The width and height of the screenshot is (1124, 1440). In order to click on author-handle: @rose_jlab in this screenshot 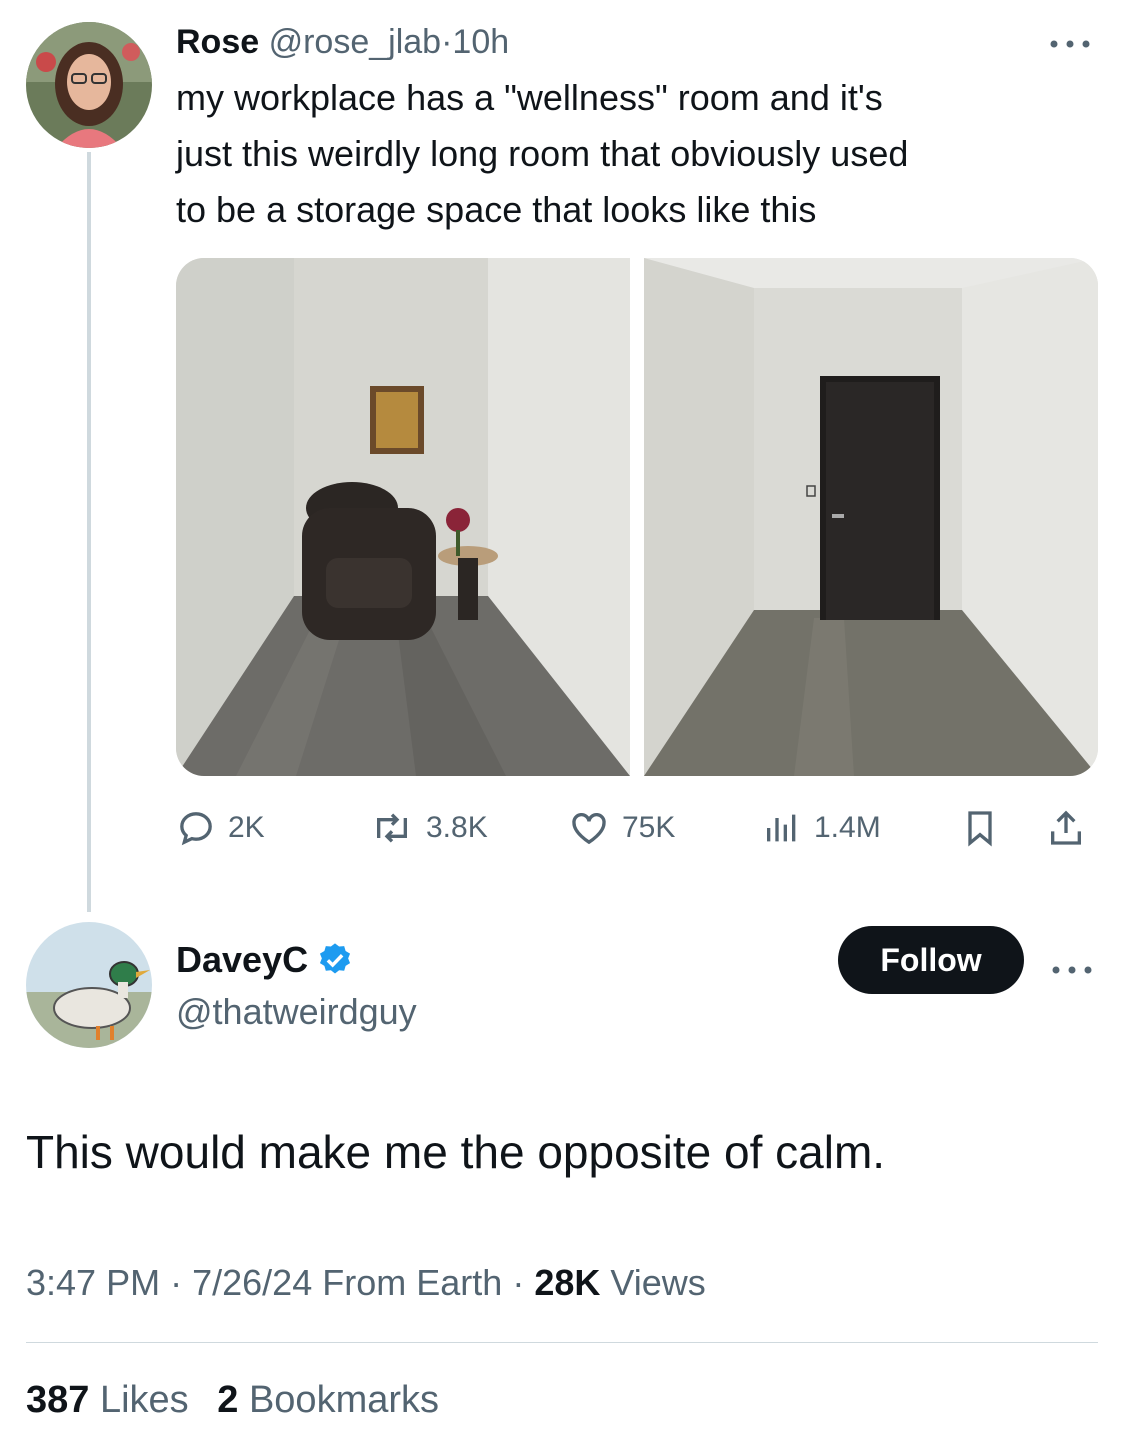, I will do `click(355, 42)`.